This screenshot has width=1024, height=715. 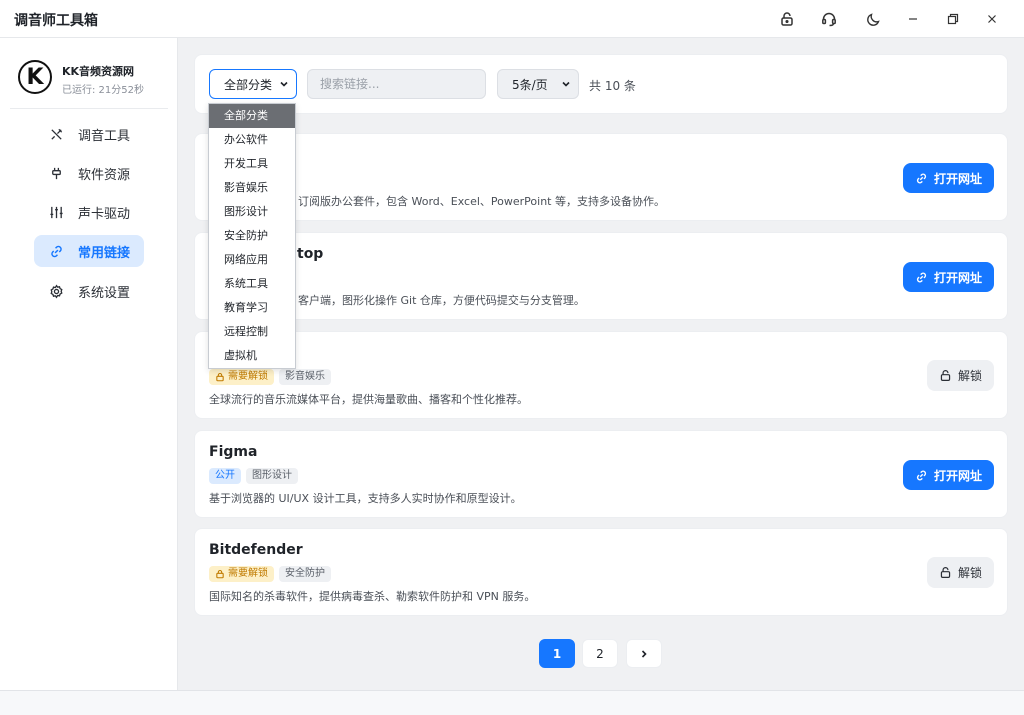 What do you see at coordinates (252, 188) in the screenshot?
I see `dropdown-option: 影音娱乐` at bounding box center [252, 188].